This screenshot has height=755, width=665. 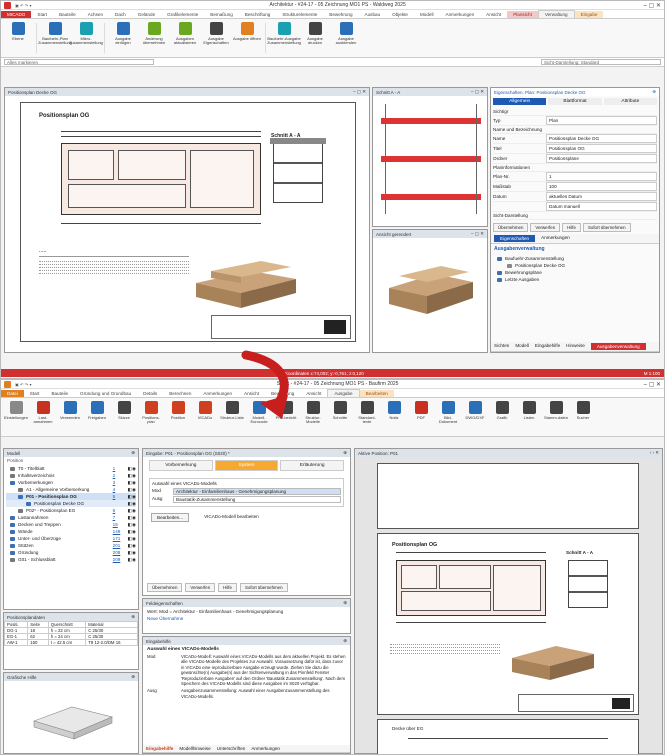 What do you see at coordinates (123, 38) in the screenshot?
I see `ribbon-button: Ausgabe einfügen` at bounding box center [123, 38].